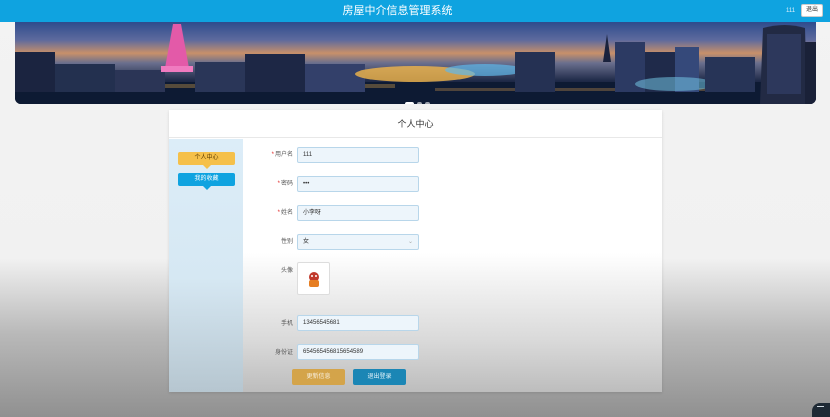  I want to click on username-field: 111, so click(358, 155).